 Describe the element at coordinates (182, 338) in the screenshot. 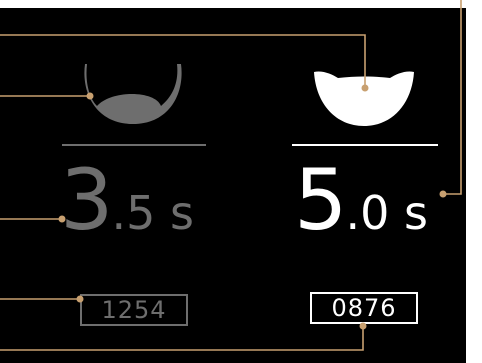

I see `callout-line-right-counter` at that location.